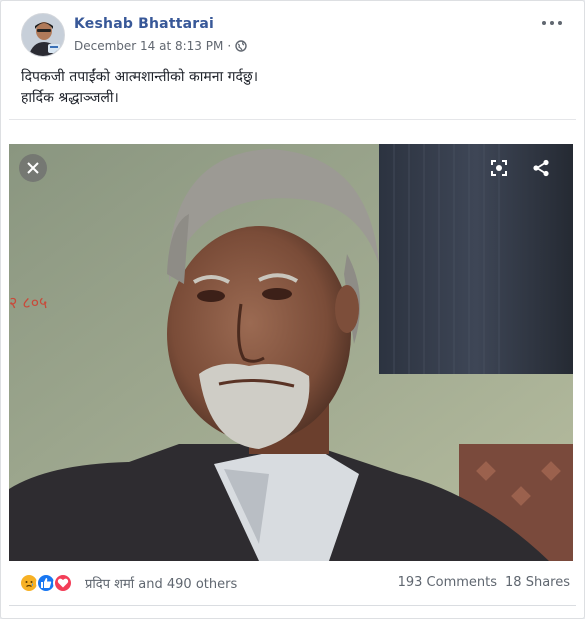 The width and height of the screenshot is (585, 619). Describe the element at coordinates (63, 583) in the screenshot. I see `love-reaction-icon` at that location.